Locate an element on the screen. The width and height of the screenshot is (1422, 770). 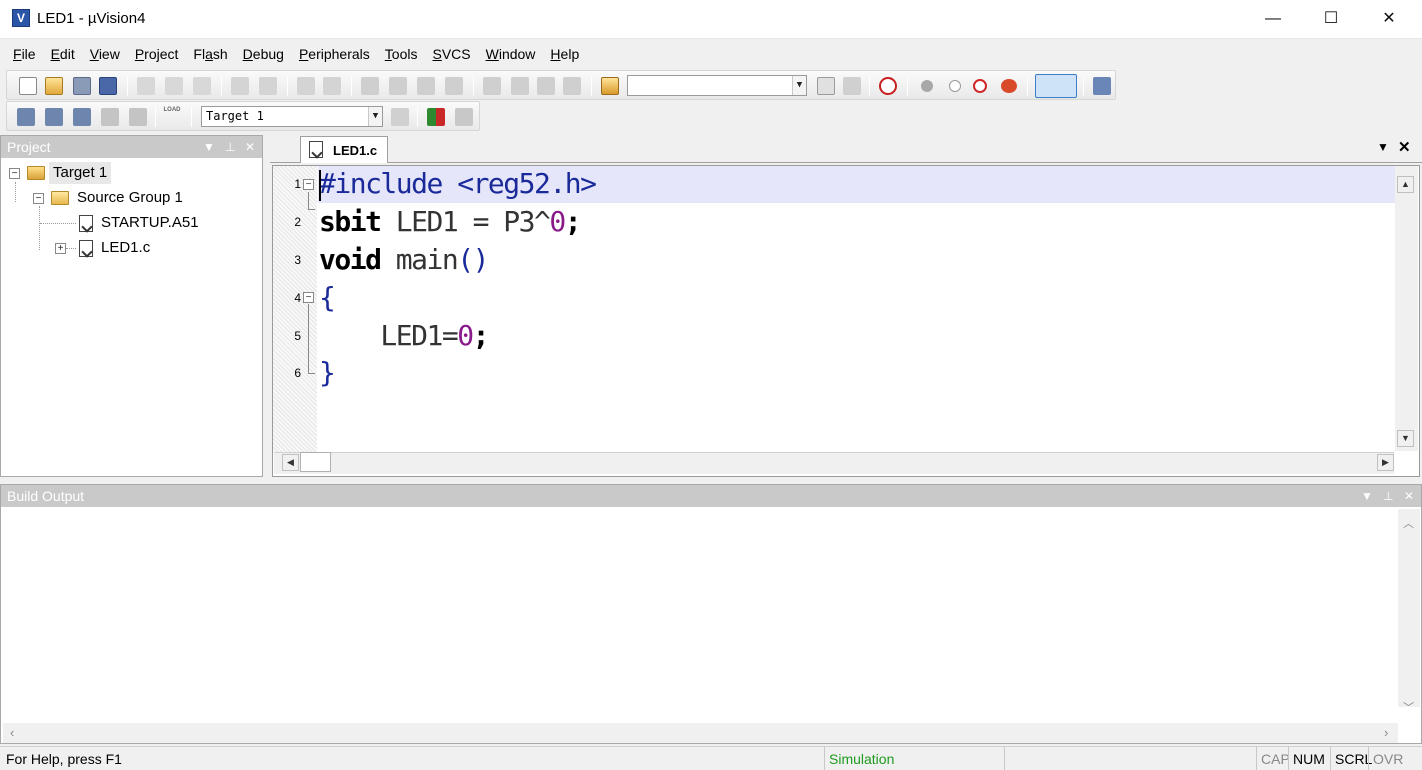
menu-tools: Tools is located at coordinates (402, 54).